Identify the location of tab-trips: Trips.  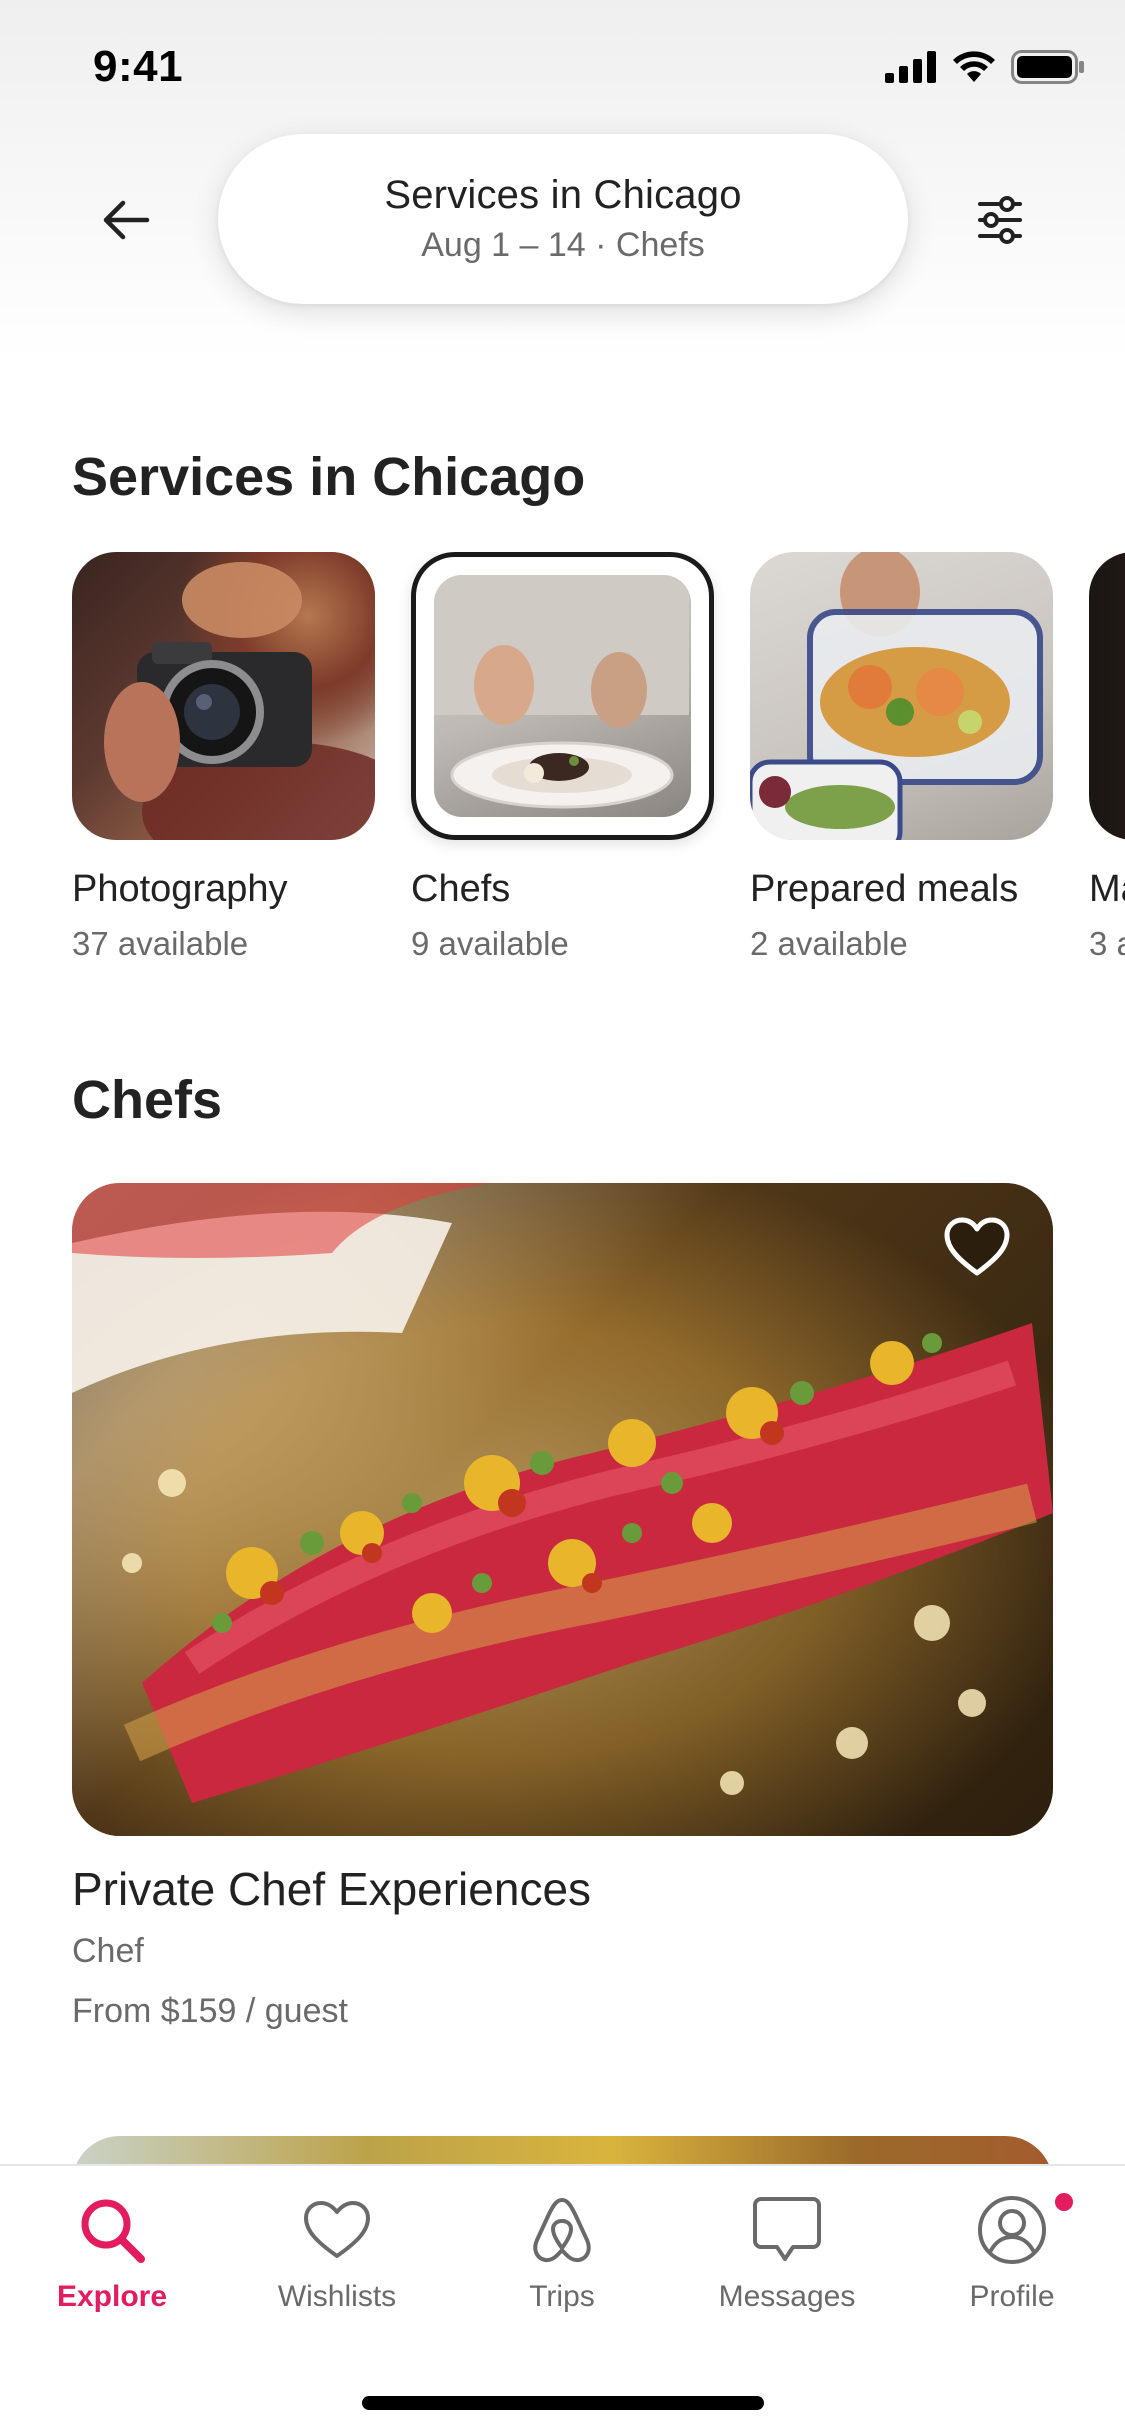
(562, 2252).